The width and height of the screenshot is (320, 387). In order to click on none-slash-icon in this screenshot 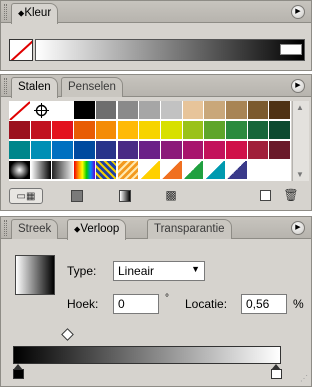, I will do `click(21, 50)`.